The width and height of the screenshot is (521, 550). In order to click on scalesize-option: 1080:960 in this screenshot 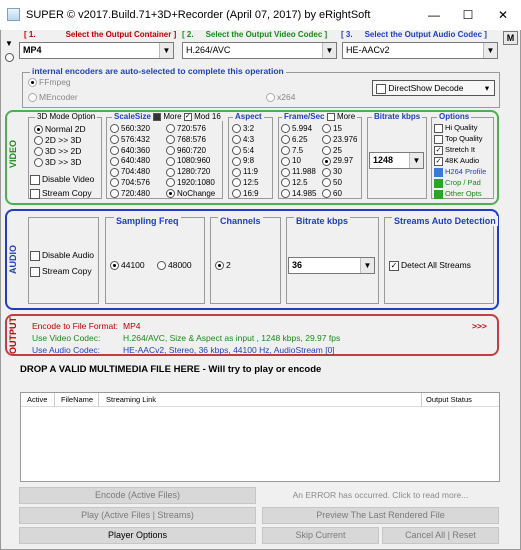, I will do `click(188, 161)`.